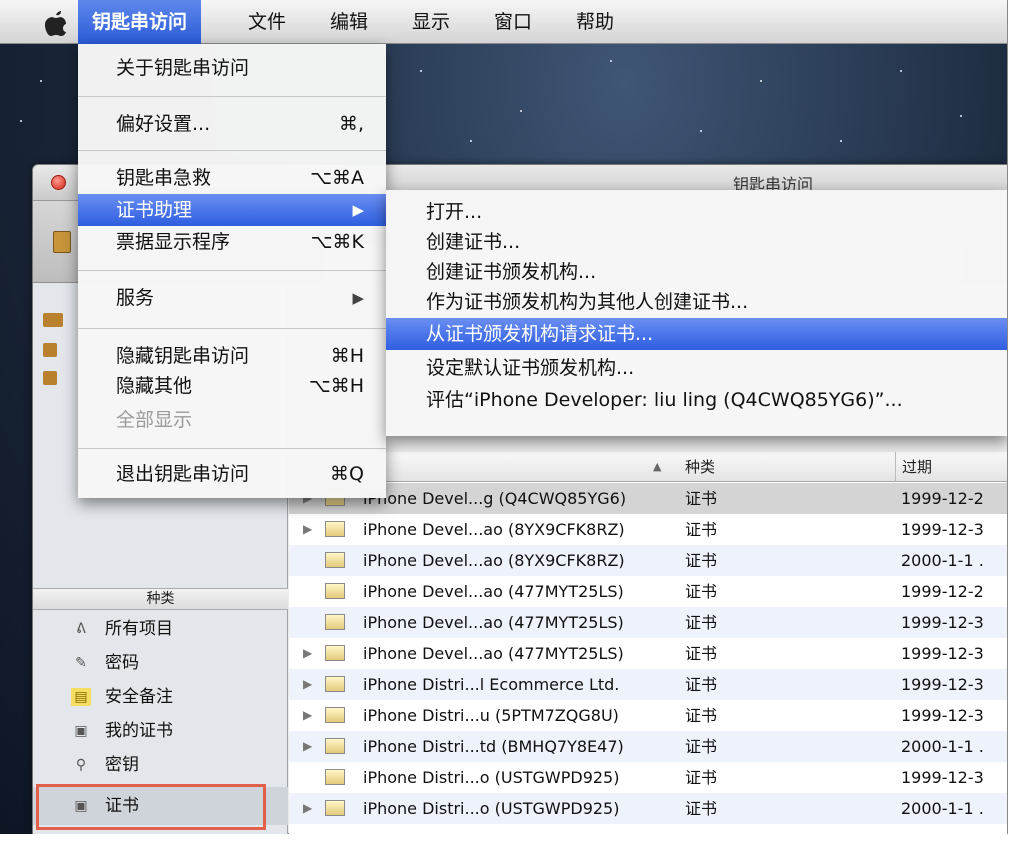  What do you see at coordinates (232, 68) in the screenshot?
I see `menu-item-about: 关于钥匙串访问` at bounding box center [232, 68].